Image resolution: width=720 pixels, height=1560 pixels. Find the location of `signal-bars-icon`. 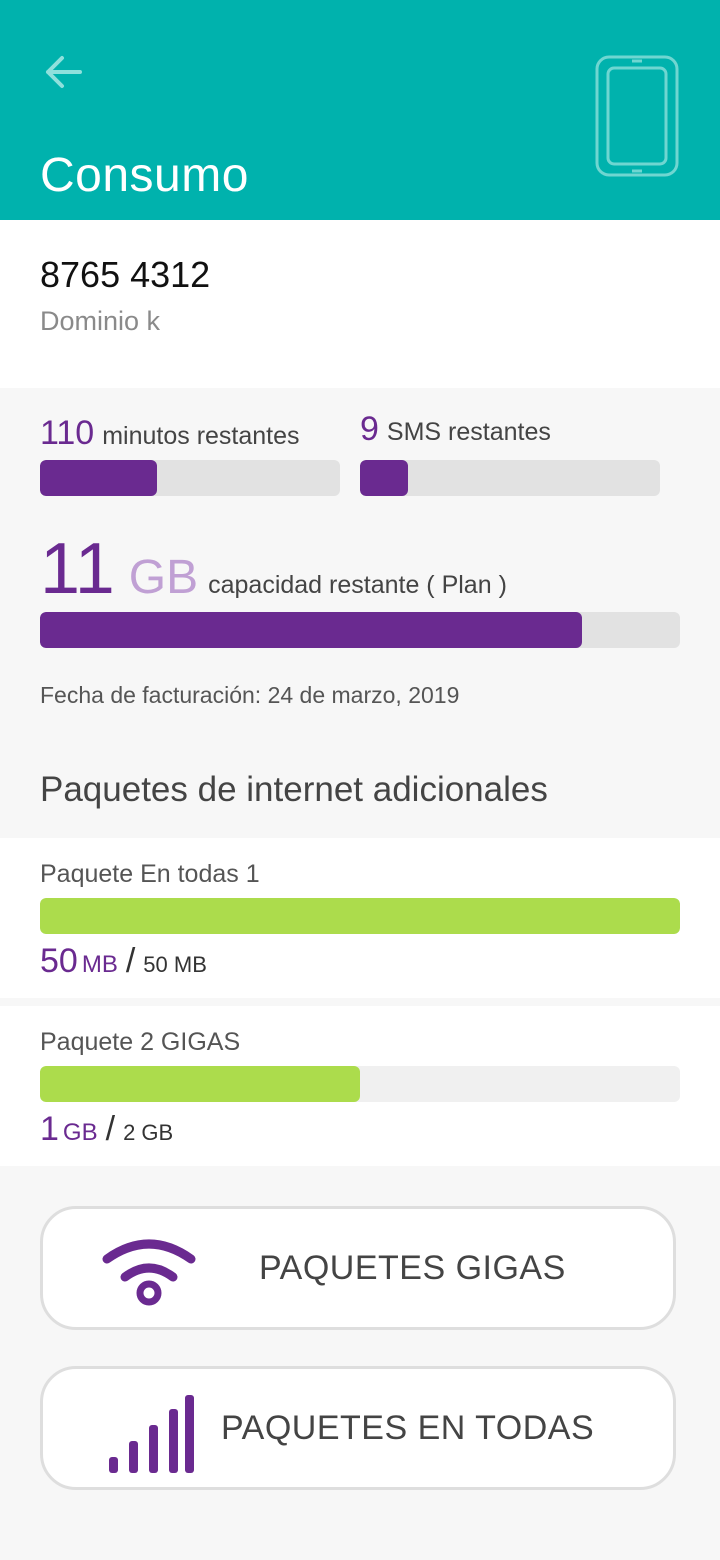

signal-bars-icon is located at coordinates (151, 1434).